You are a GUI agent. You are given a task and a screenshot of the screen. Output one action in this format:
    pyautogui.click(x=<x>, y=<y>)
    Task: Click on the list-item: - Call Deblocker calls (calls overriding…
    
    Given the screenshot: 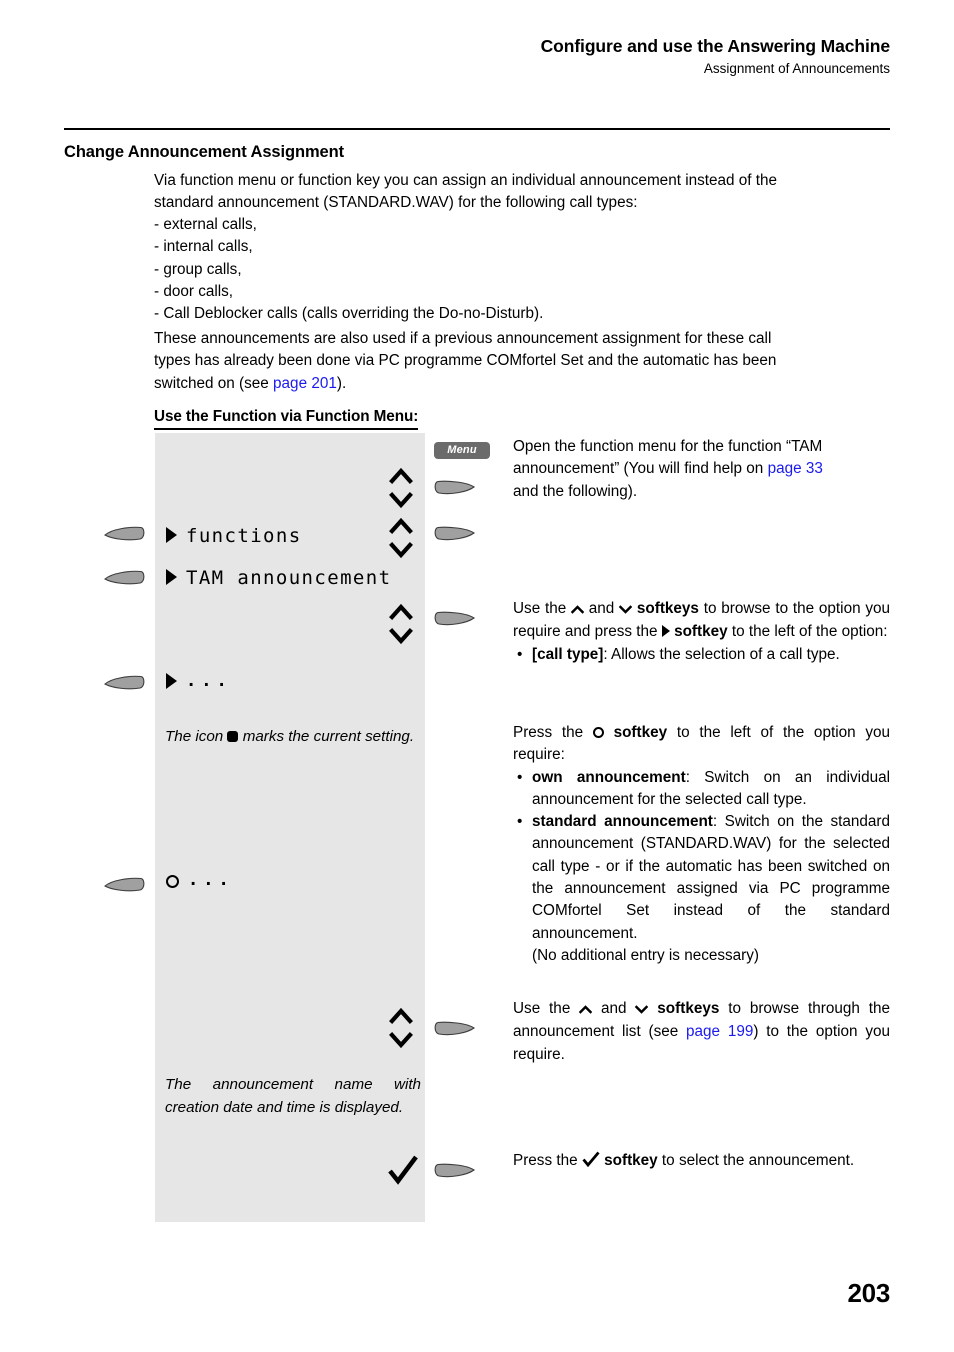 What is the action you would take?
    pyautogui.click(x=349, y=314)
    